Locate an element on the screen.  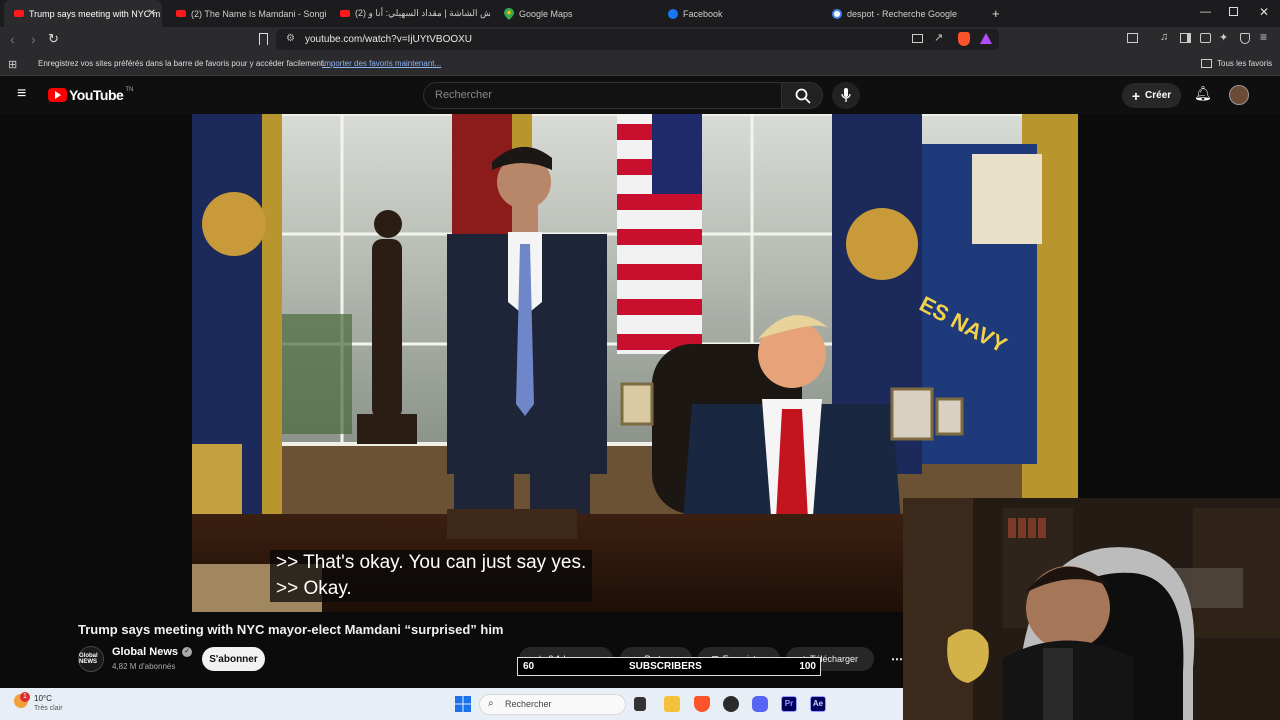
us-flag-graphic is located at coordinates (659, 234).